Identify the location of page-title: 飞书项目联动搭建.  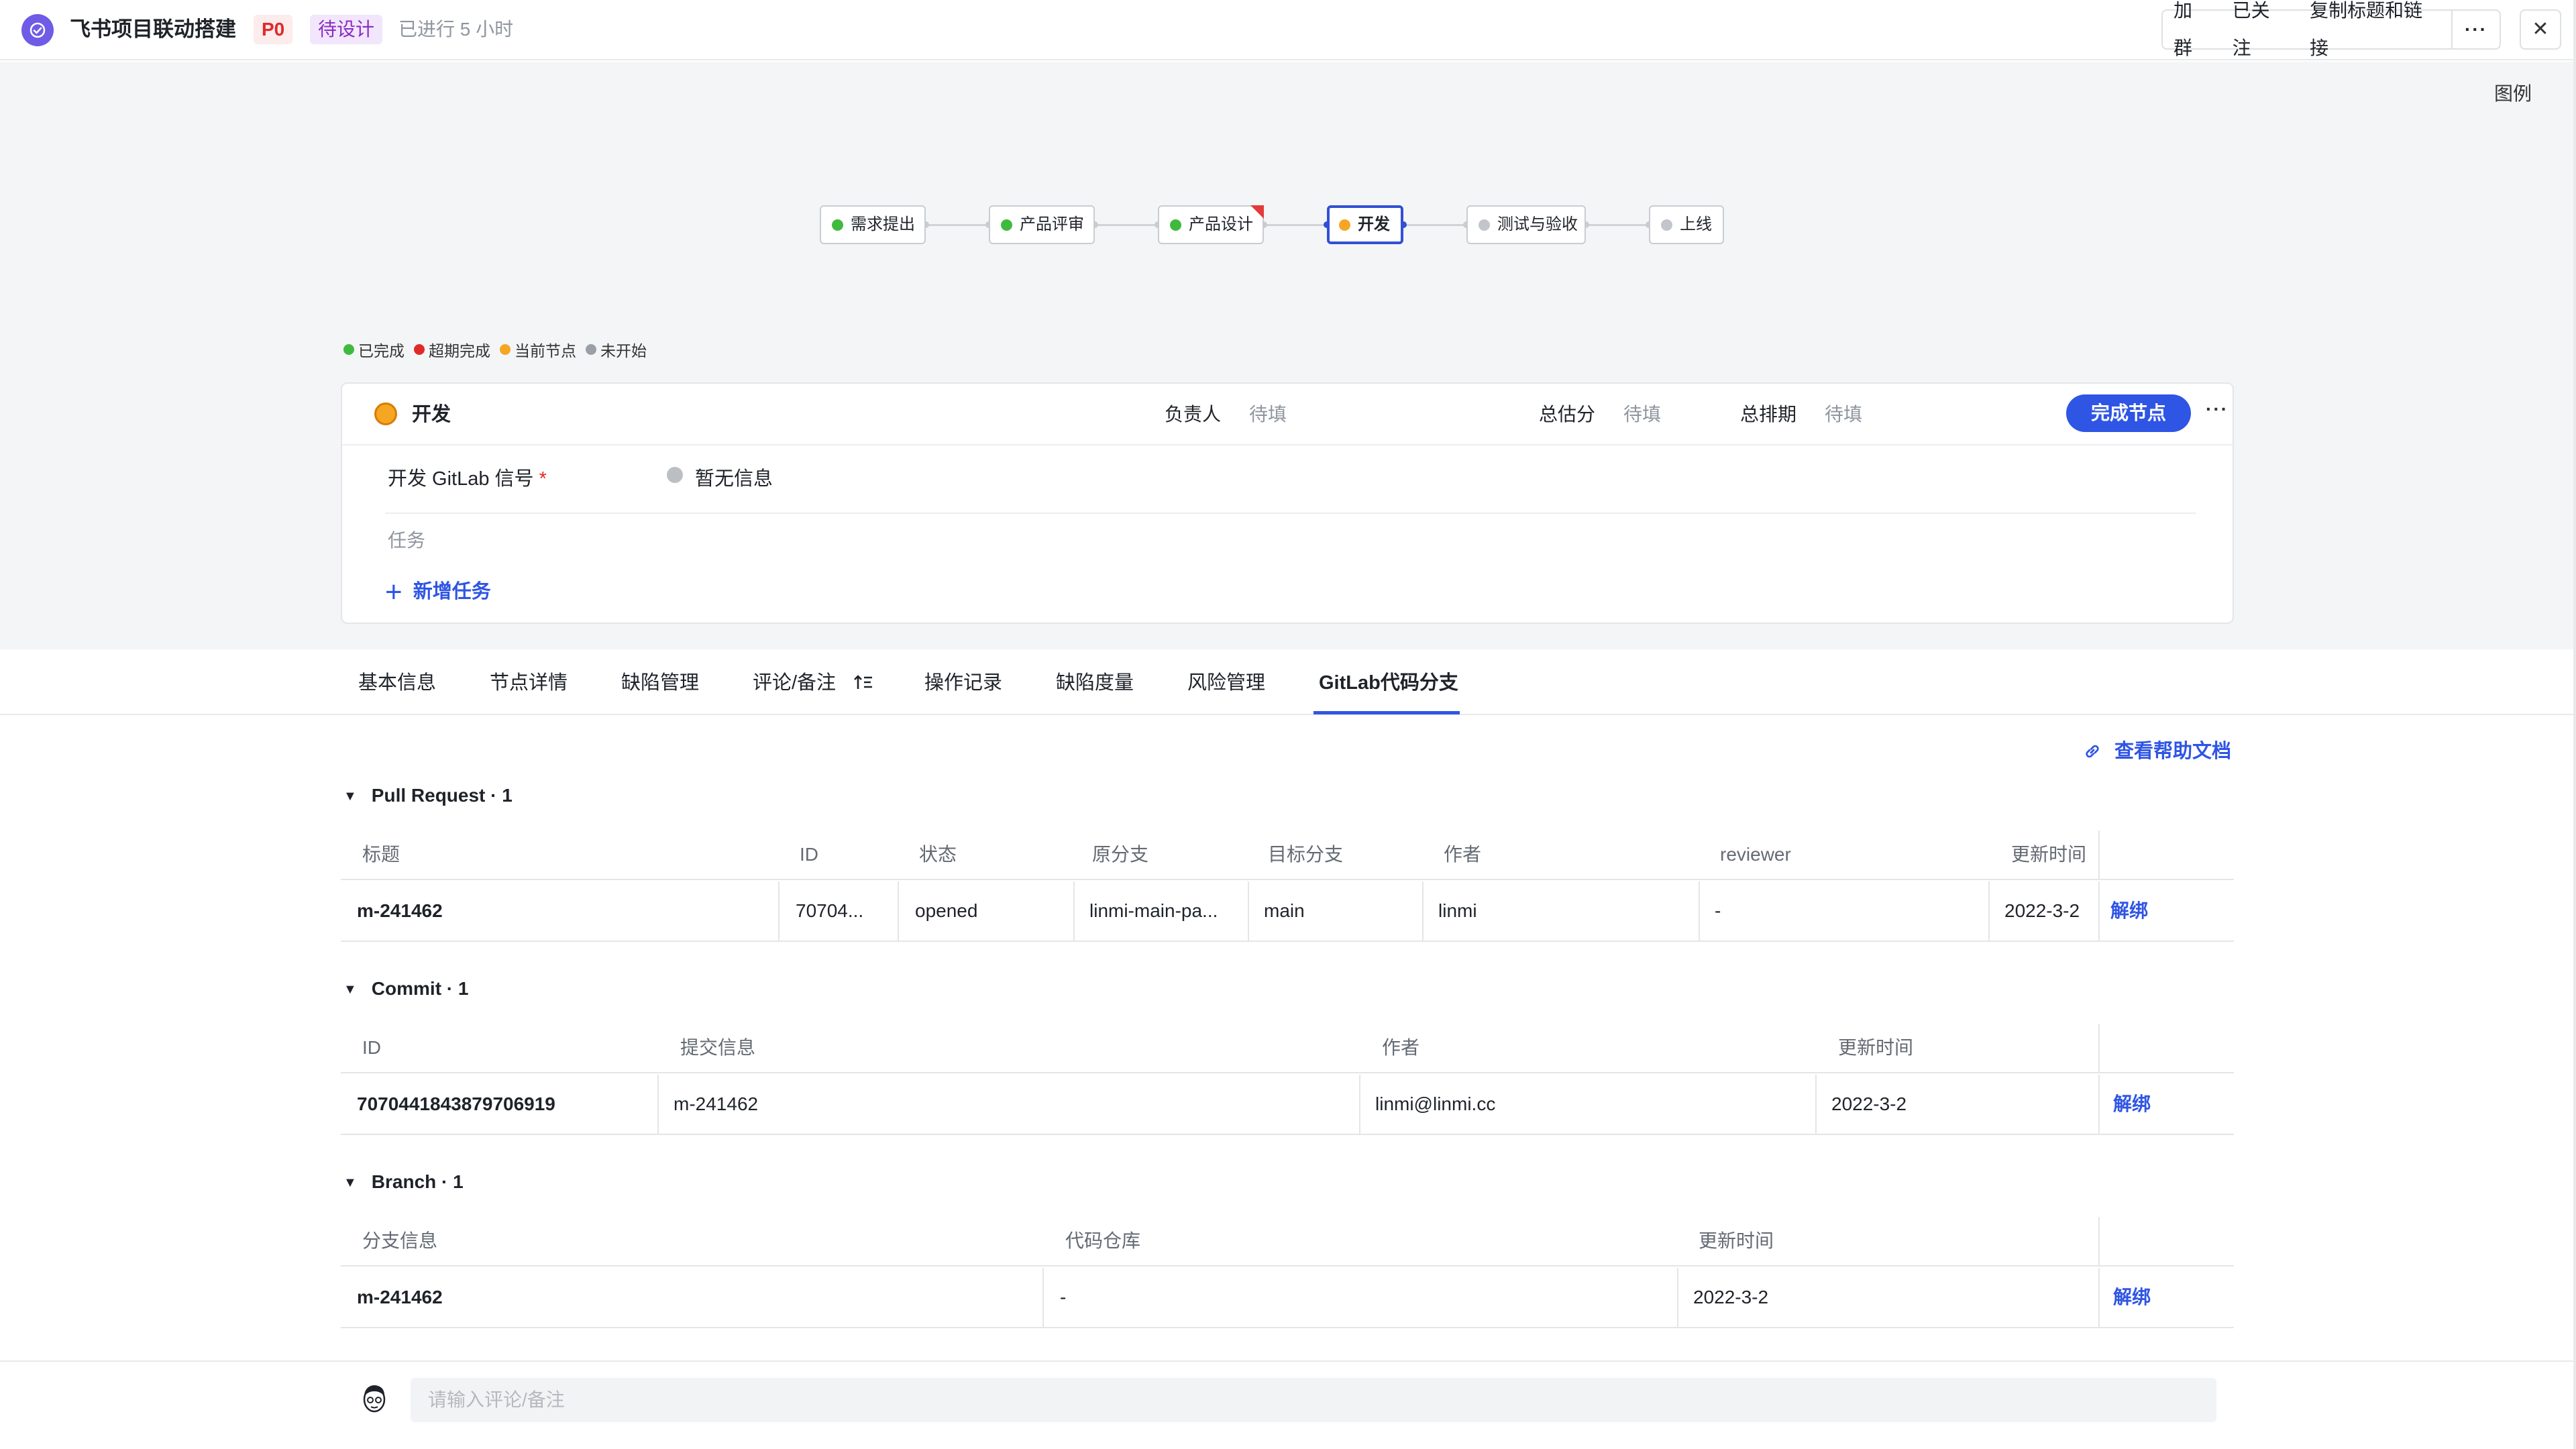
(153, 29).